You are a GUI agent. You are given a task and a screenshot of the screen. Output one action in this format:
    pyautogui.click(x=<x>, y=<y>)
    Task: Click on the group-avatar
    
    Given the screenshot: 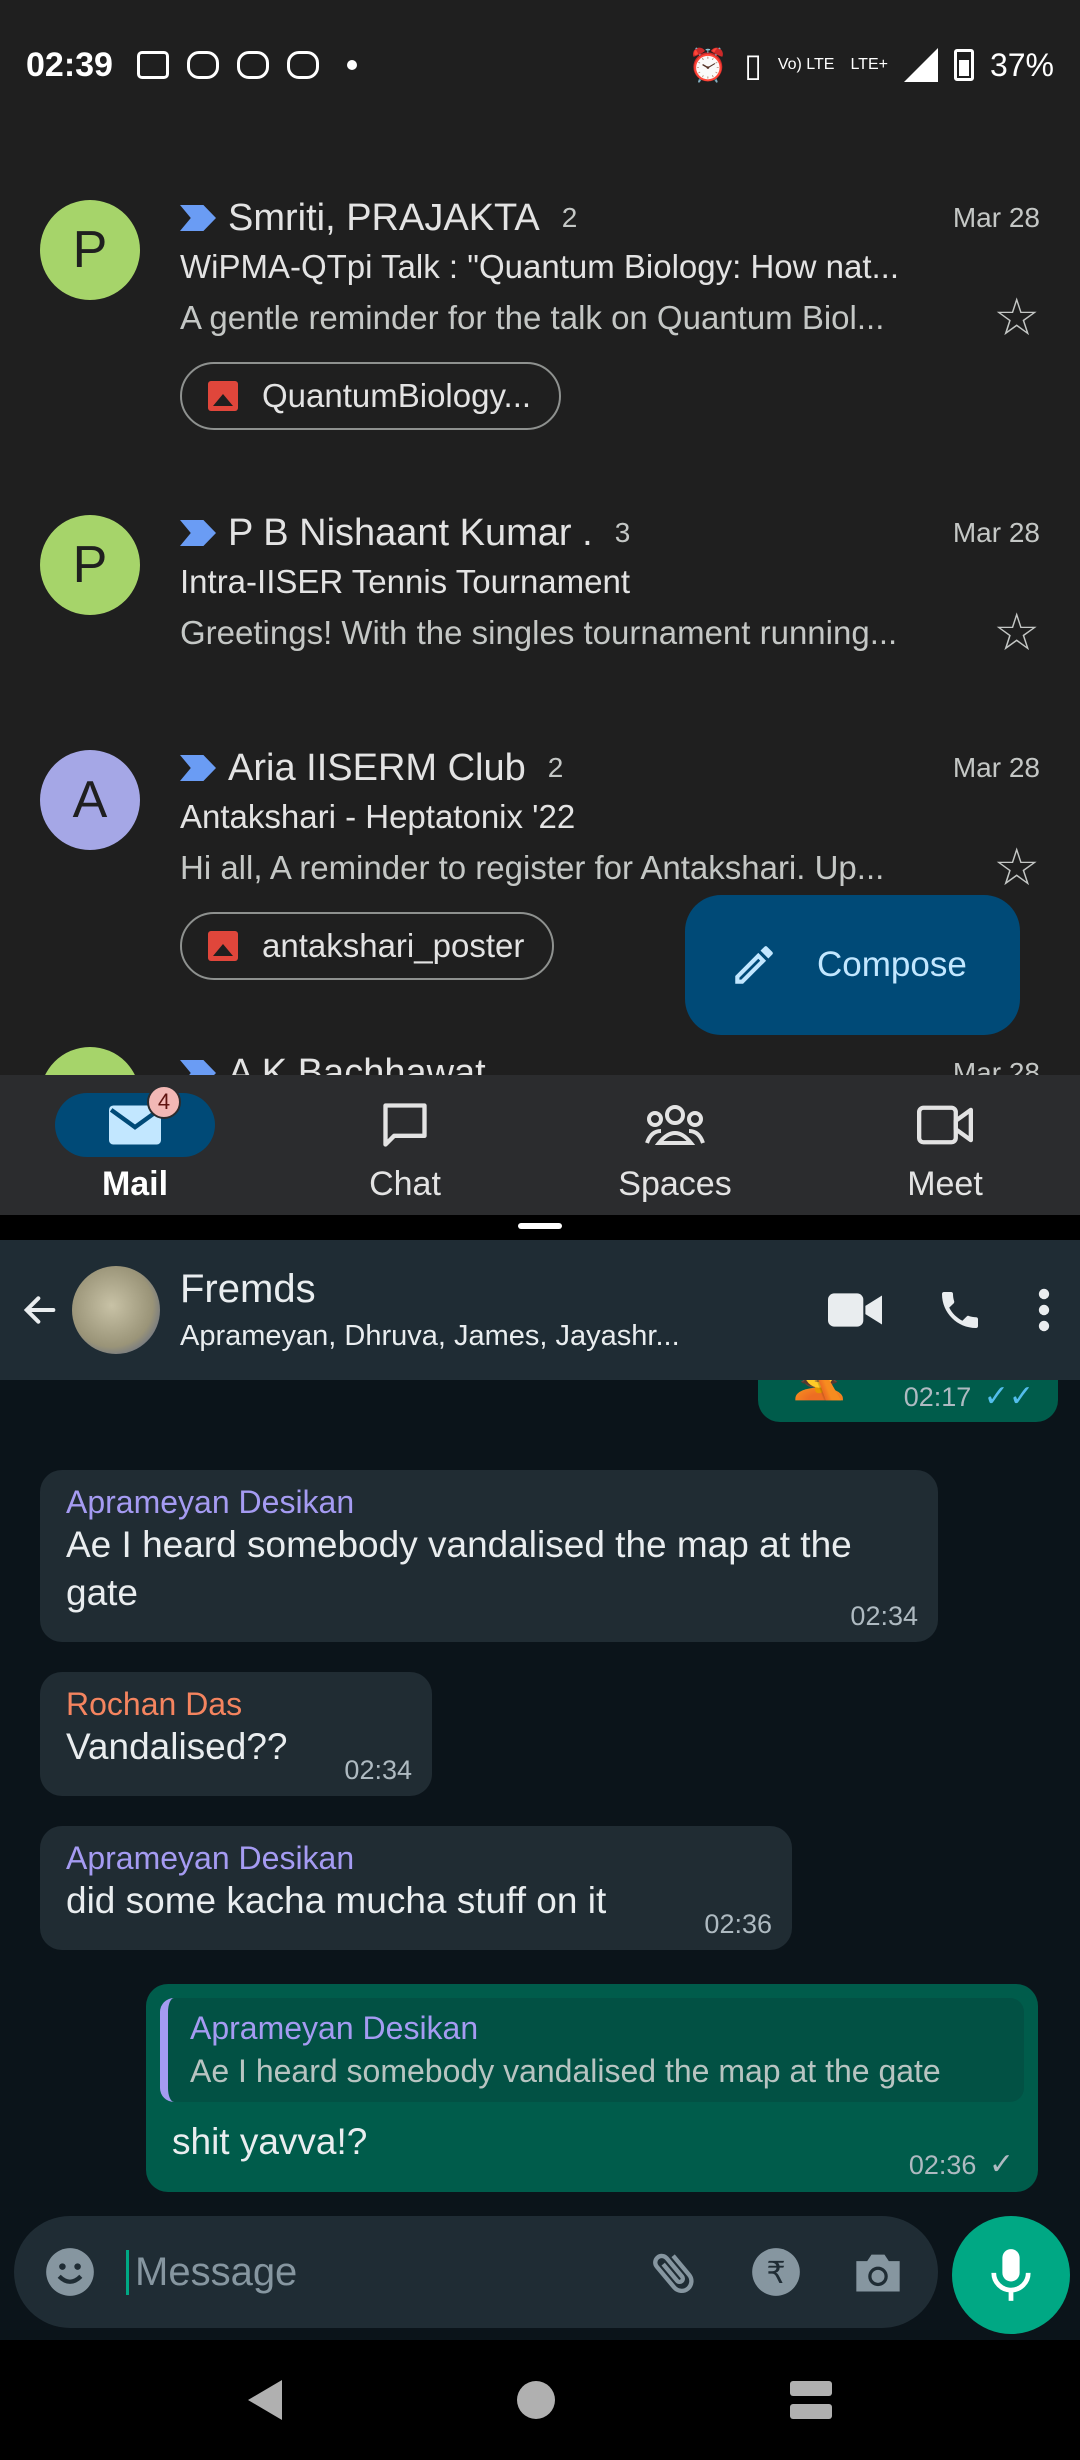 What is the action you would take?
    pyautogui.click(x=116, y=1310)
    